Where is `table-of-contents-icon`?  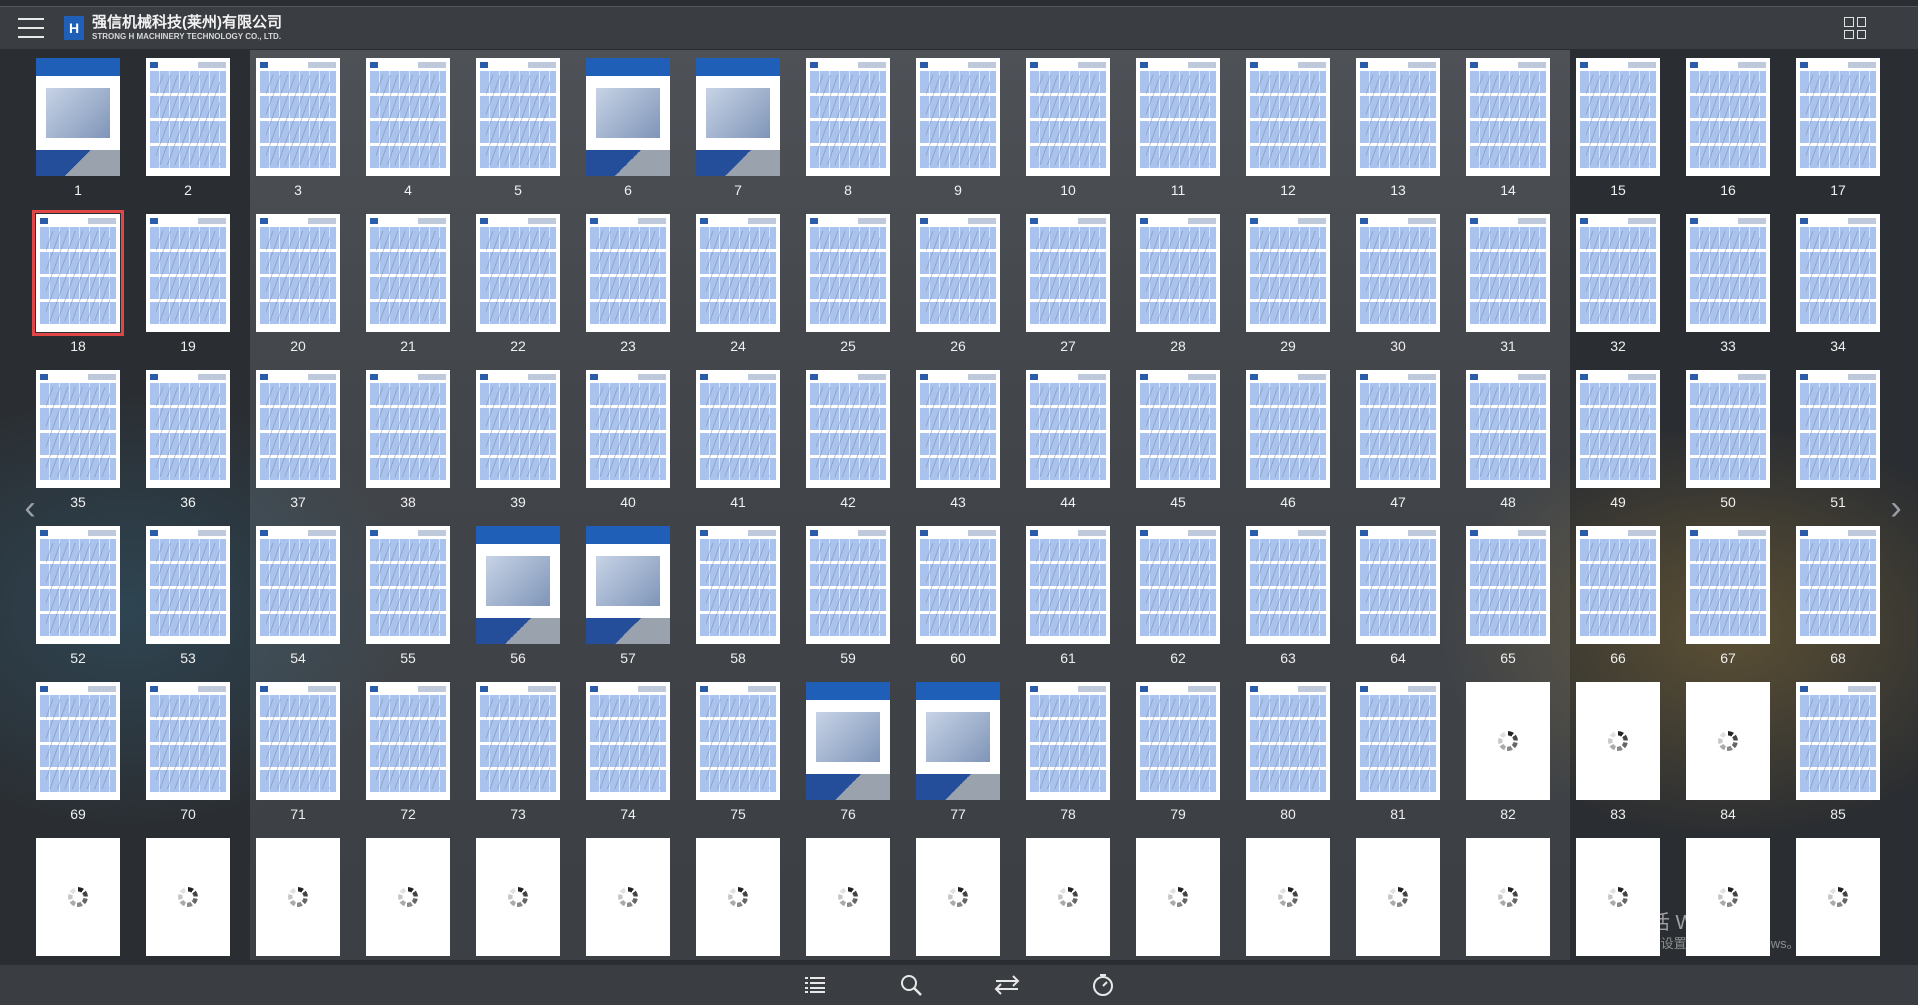
table-of-contents-icon is located at coordinates (815, 985).